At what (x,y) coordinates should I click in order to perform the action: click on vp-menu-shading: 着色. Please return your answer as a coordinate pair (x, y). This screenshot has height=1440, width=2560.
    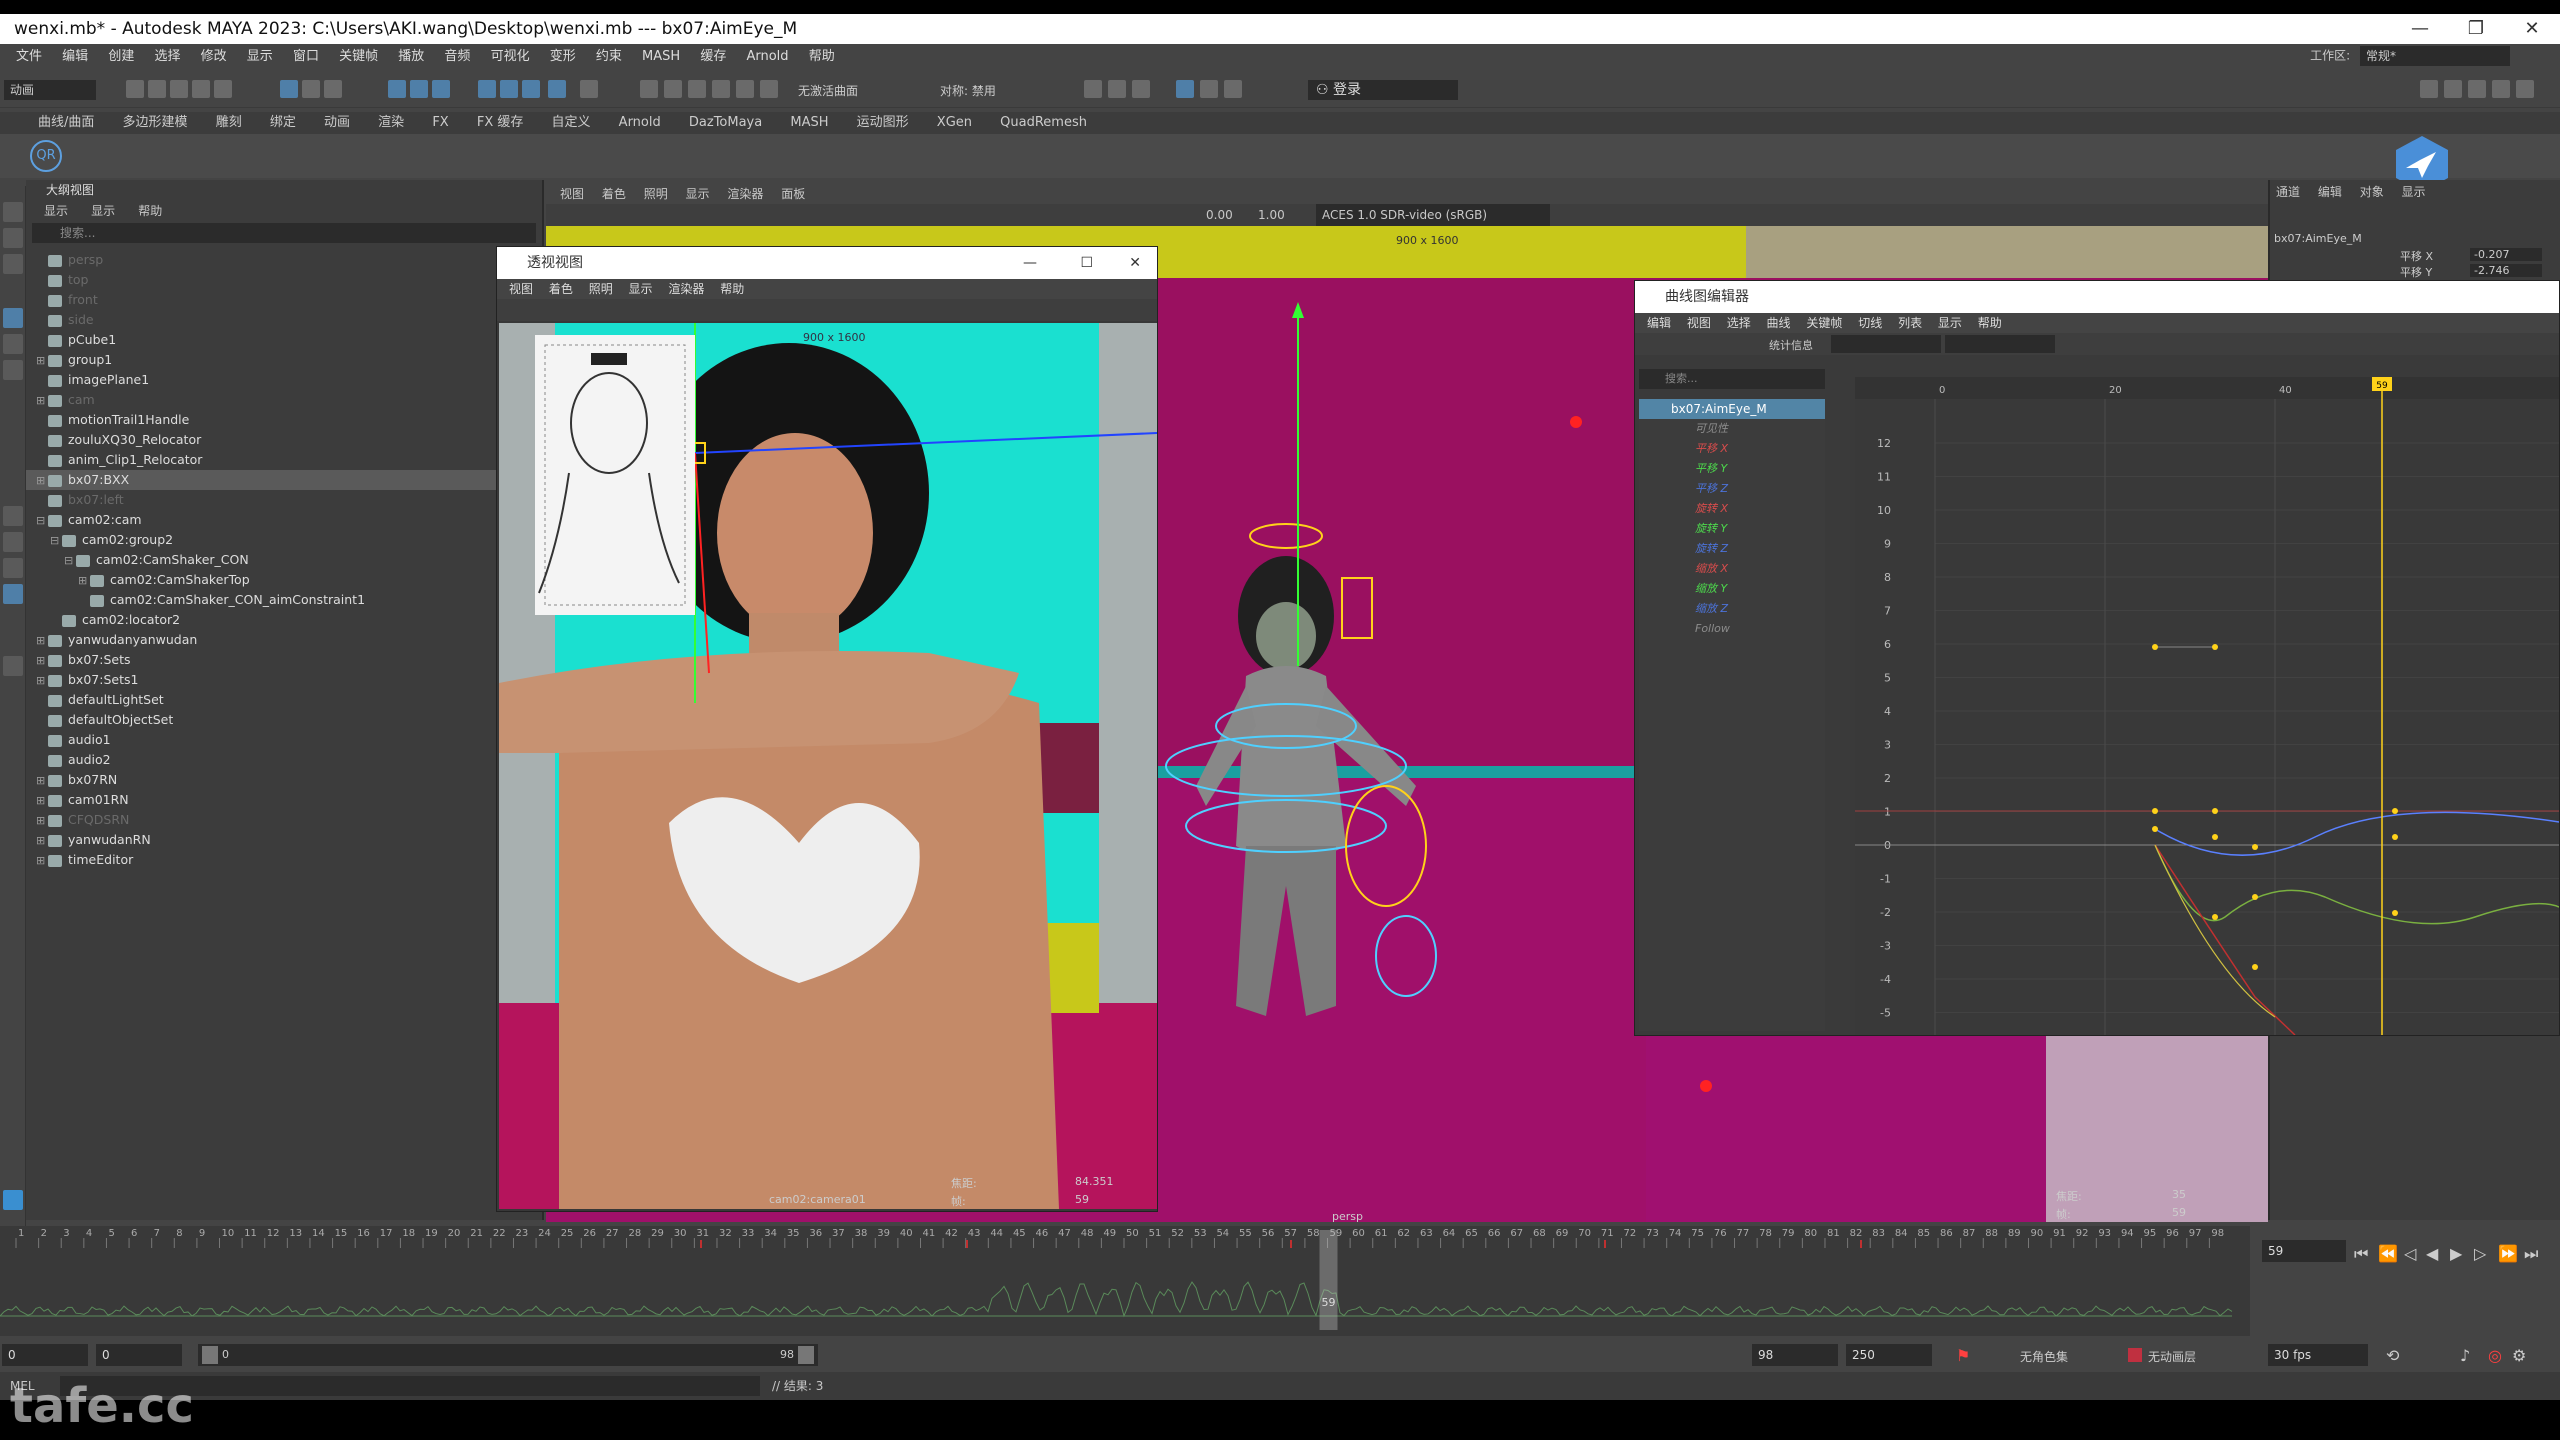
    Looking at the image, I should click on (614, 194).